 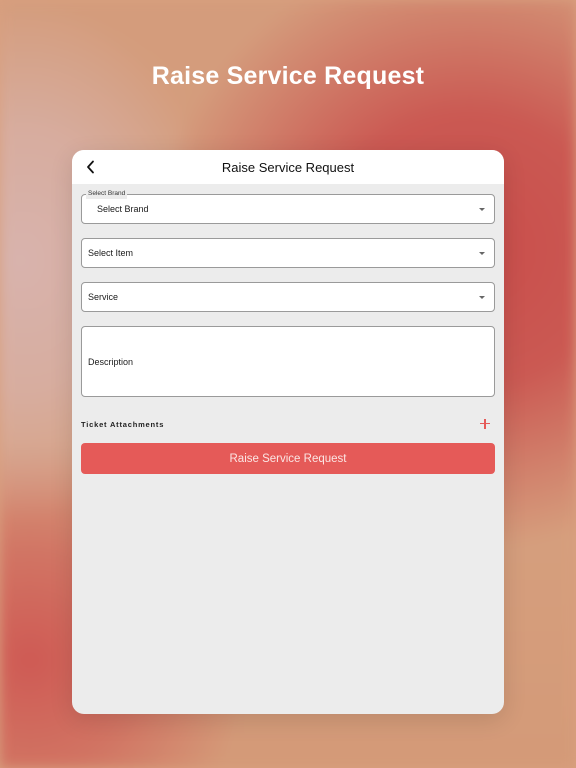 I want to click on navigation-bar: Raise Service Request, so click(x=288, y=167).